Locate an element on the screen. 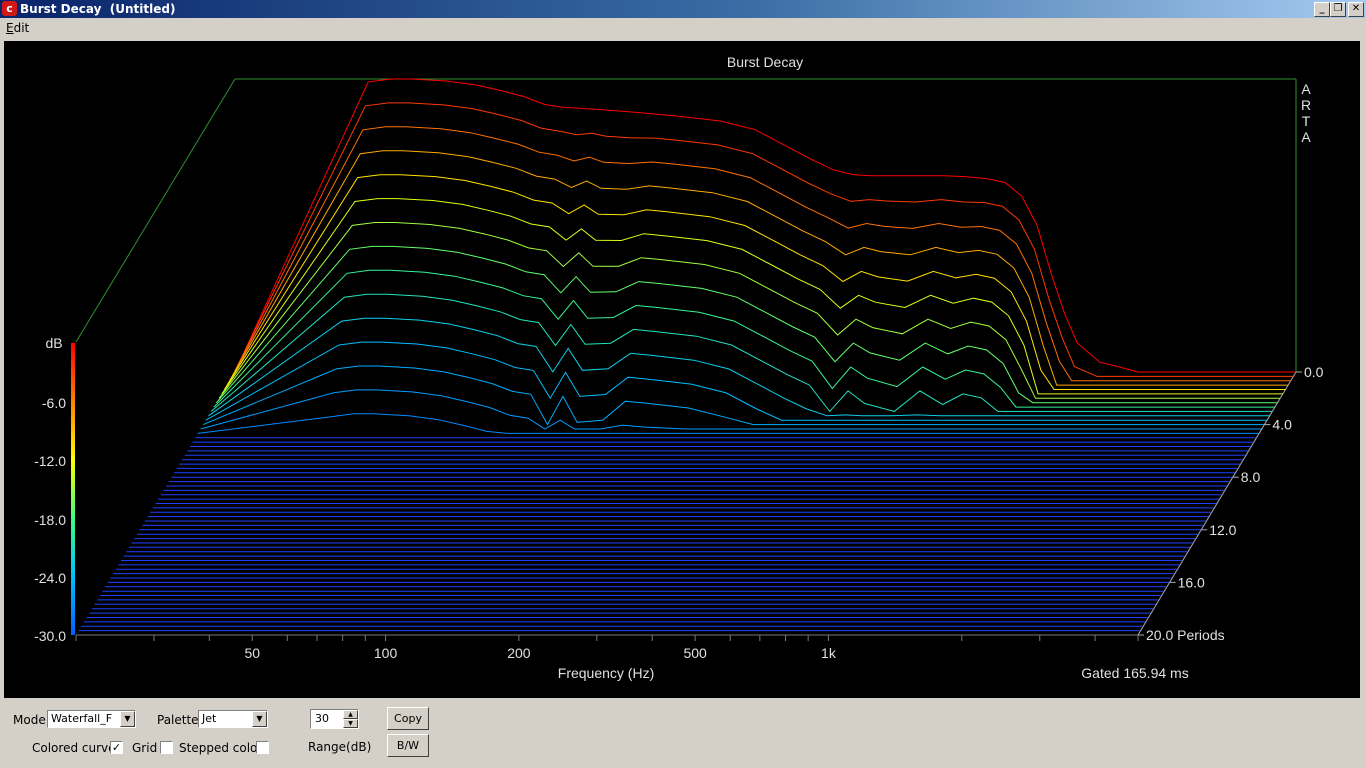 The width and height of the screenshot is (1366, 768). z-tick-label: 12.0 is located at coordinates (1222, 530).